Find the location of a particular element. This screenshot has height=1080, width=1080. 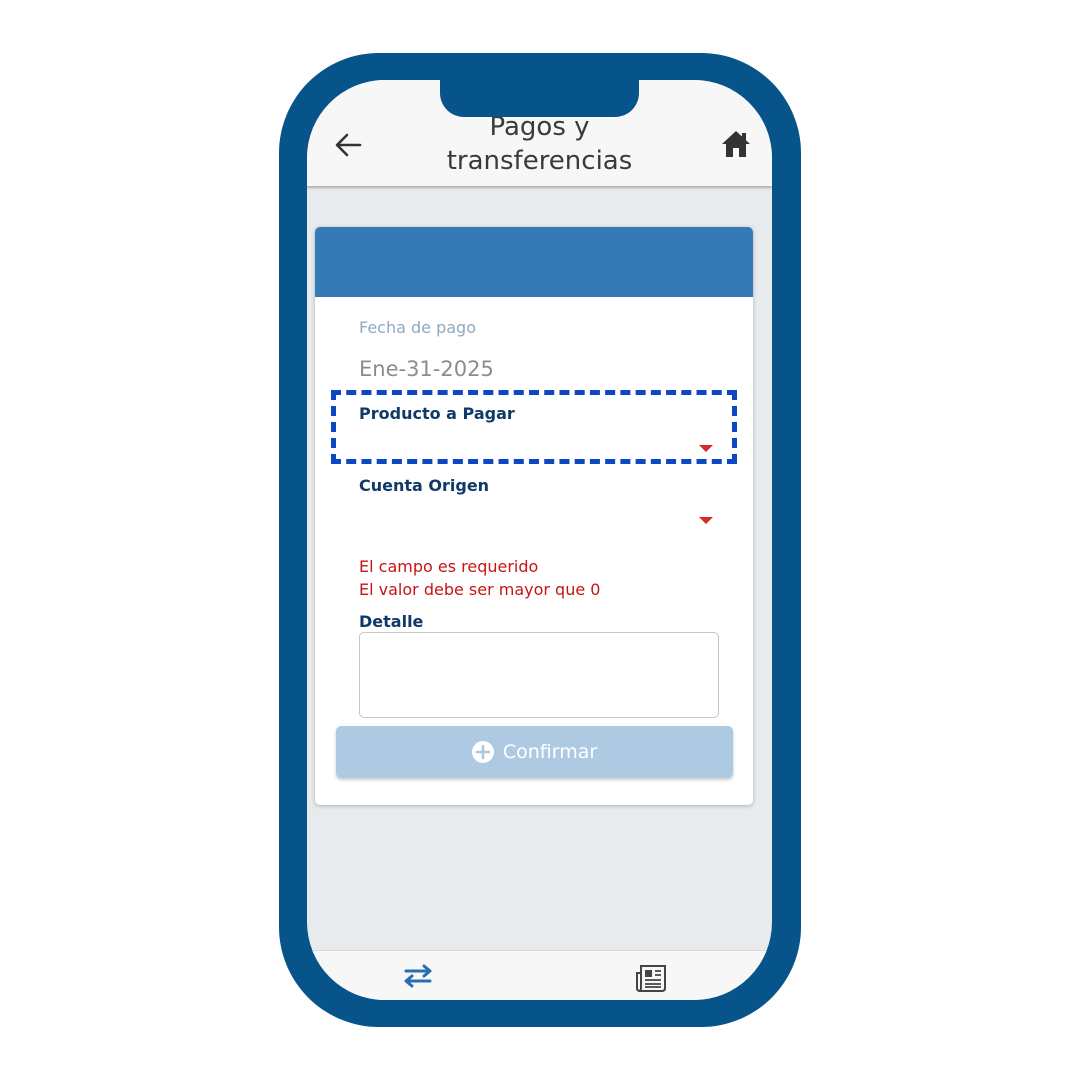

cuenta-origen-label: Cuenta Origen is located at coordinates (424, 485).